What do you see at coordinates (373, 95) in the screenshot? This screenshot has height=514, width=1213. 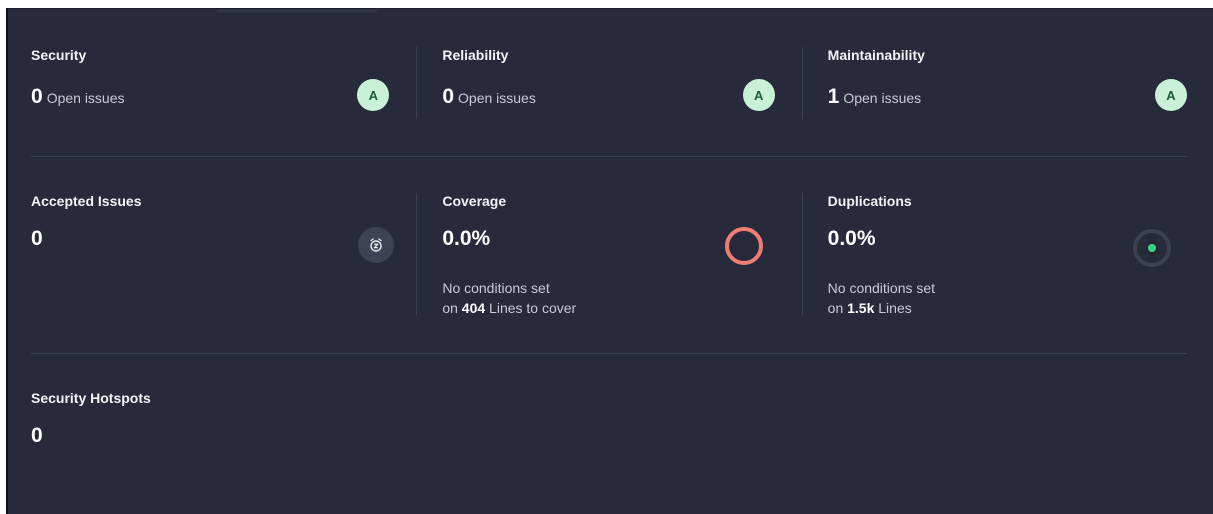 I see `security-grade-badge: A` at bounding box center [373, 95].